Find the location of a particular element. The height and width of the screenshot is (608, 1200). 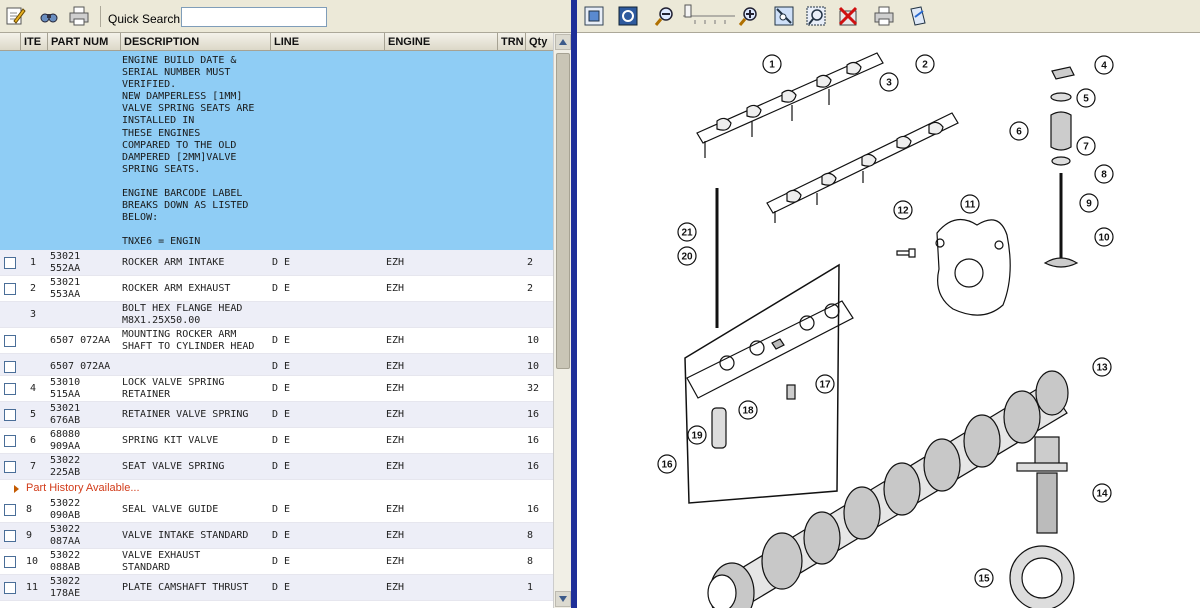

callout-14: 14 is located at coordinates (1102, 493).